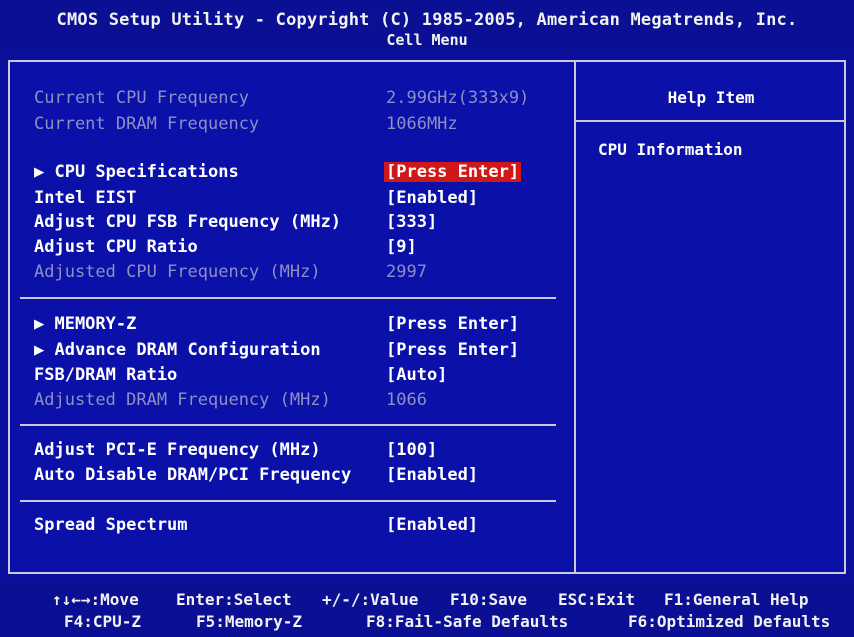 Image resolution: width=854 pixels, height=637 pixels. I want to click on setting-label: Intel EIST, so click(85, 198).